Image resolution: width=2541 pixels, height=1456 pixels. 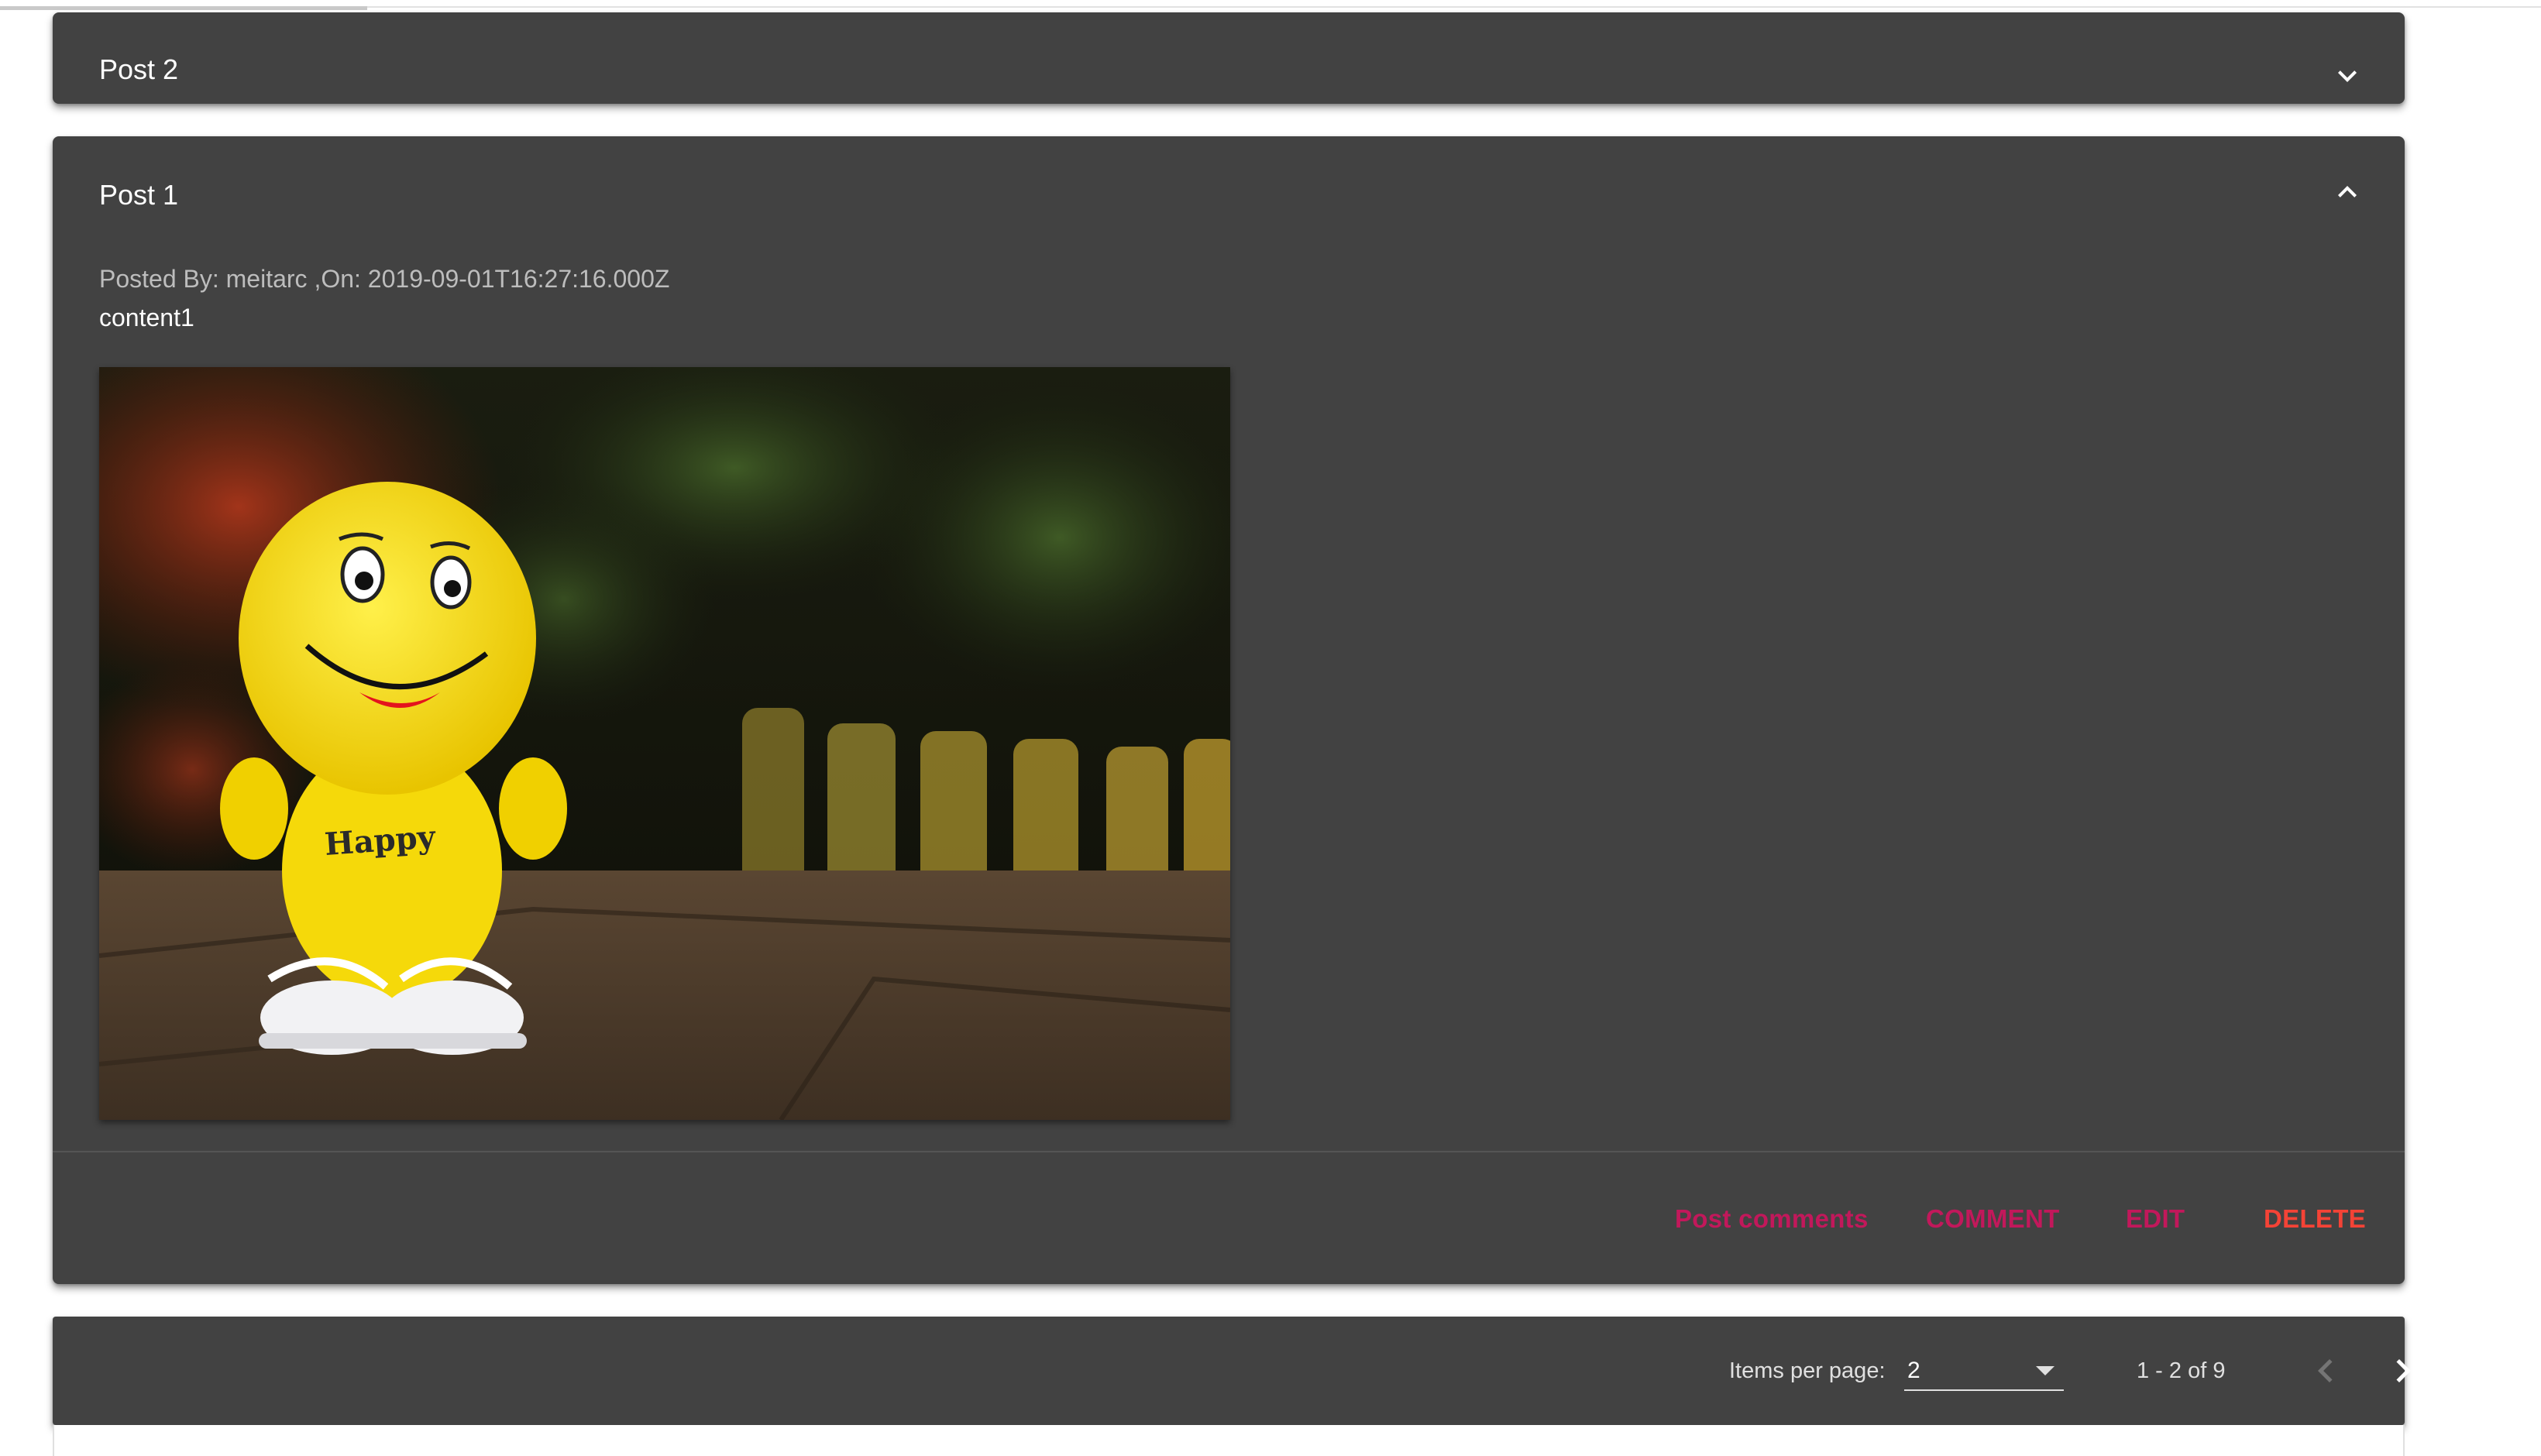 I want to click on items-per-page-select: 2, so click(x=1984, y=1371).